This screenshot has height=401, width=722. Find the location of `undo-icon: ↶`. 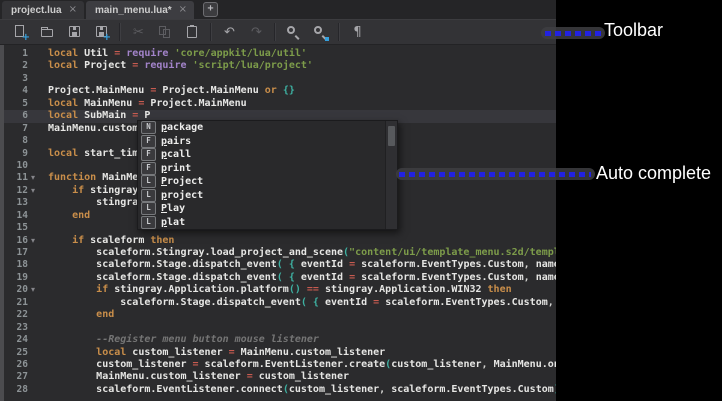

undo-icon: ↶ is located at coordinates (229, 32).